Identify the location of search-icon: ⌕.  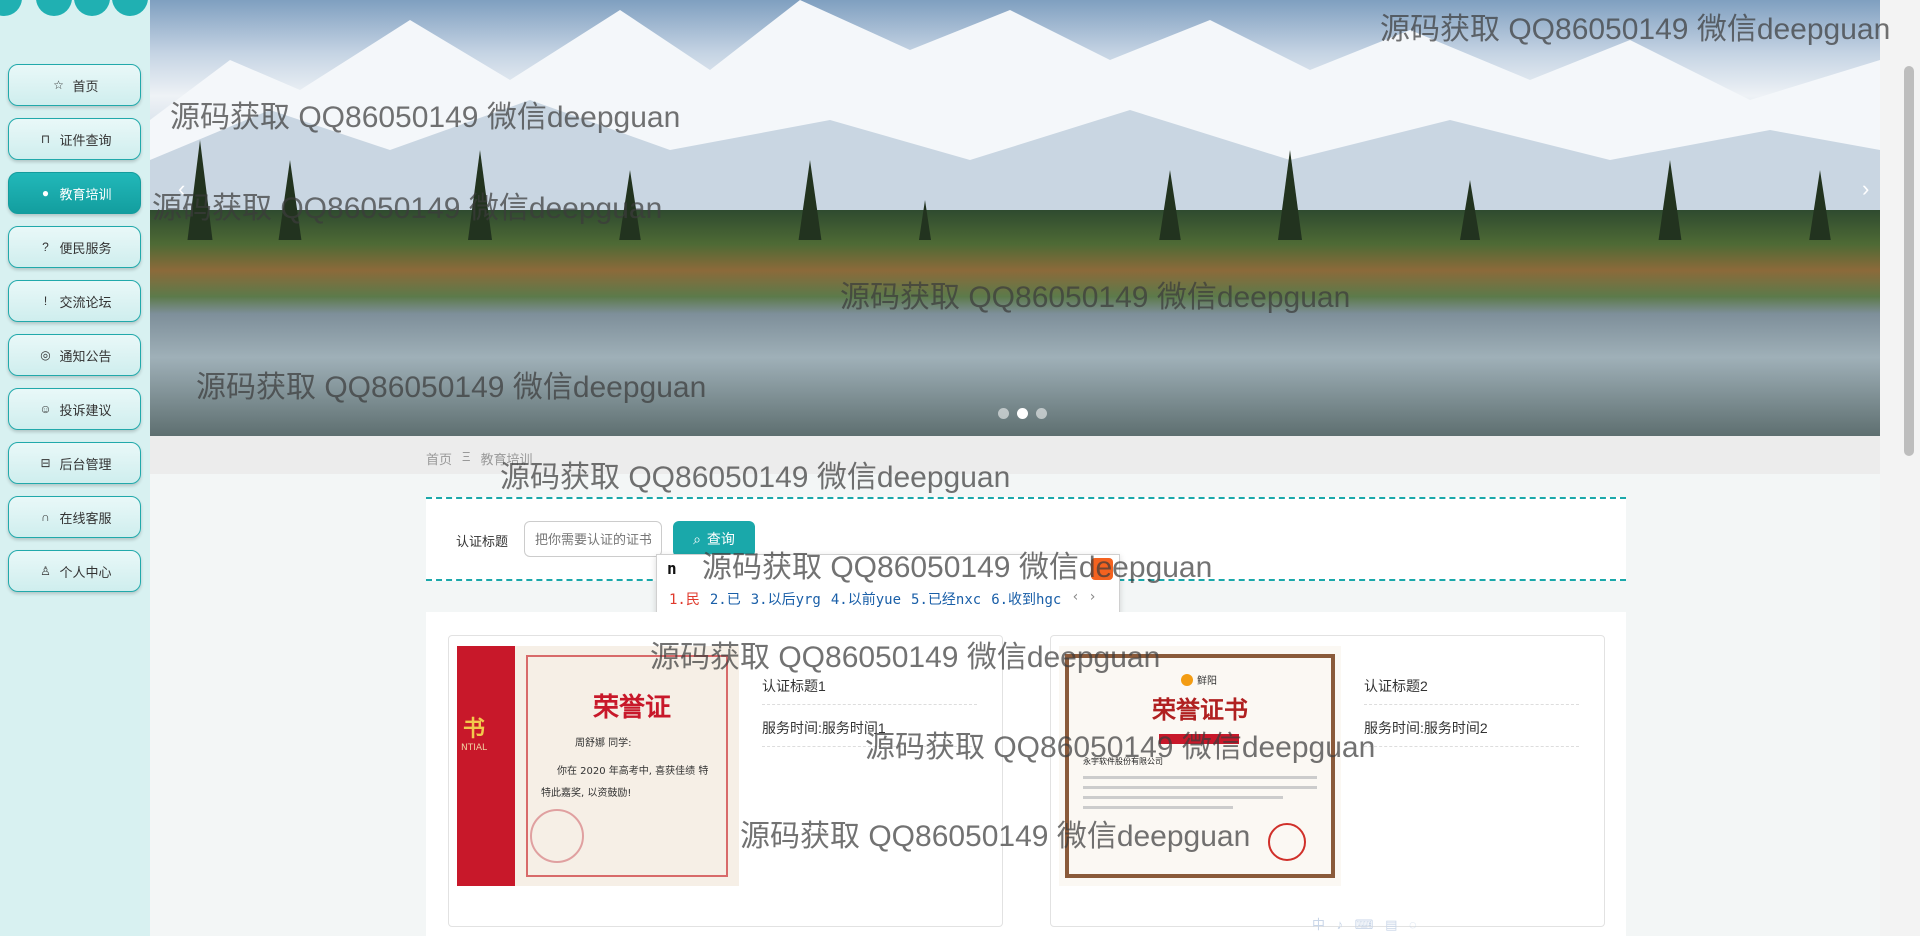
(697, 538).